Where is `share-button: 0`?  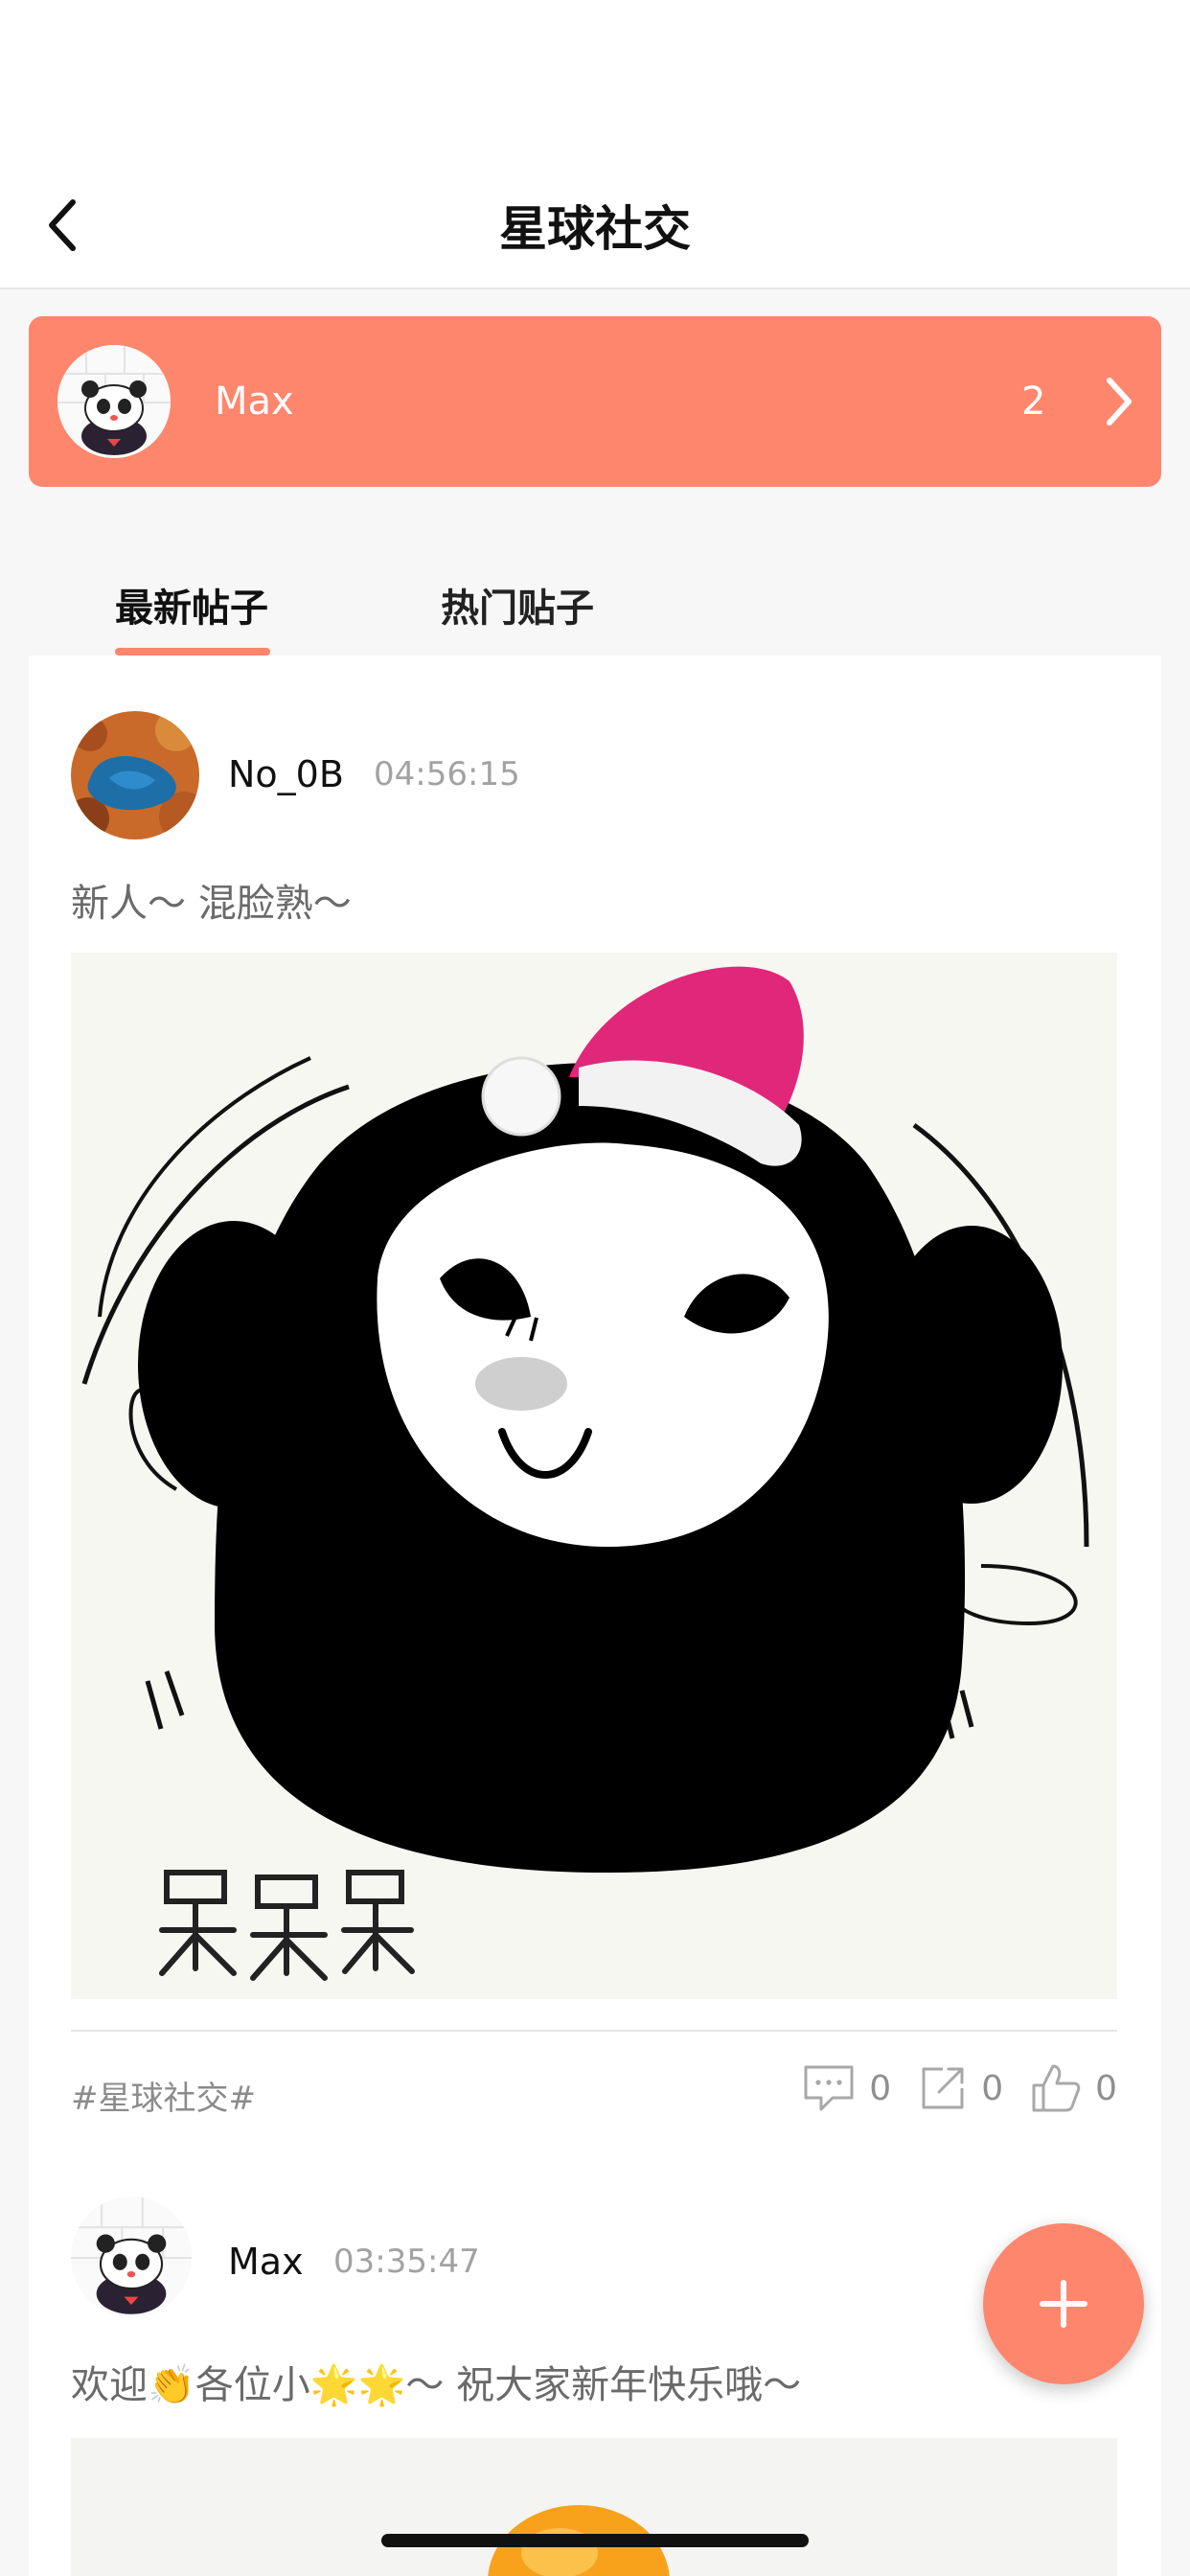 share-button: 0 is located at coordinates (974, 2088).